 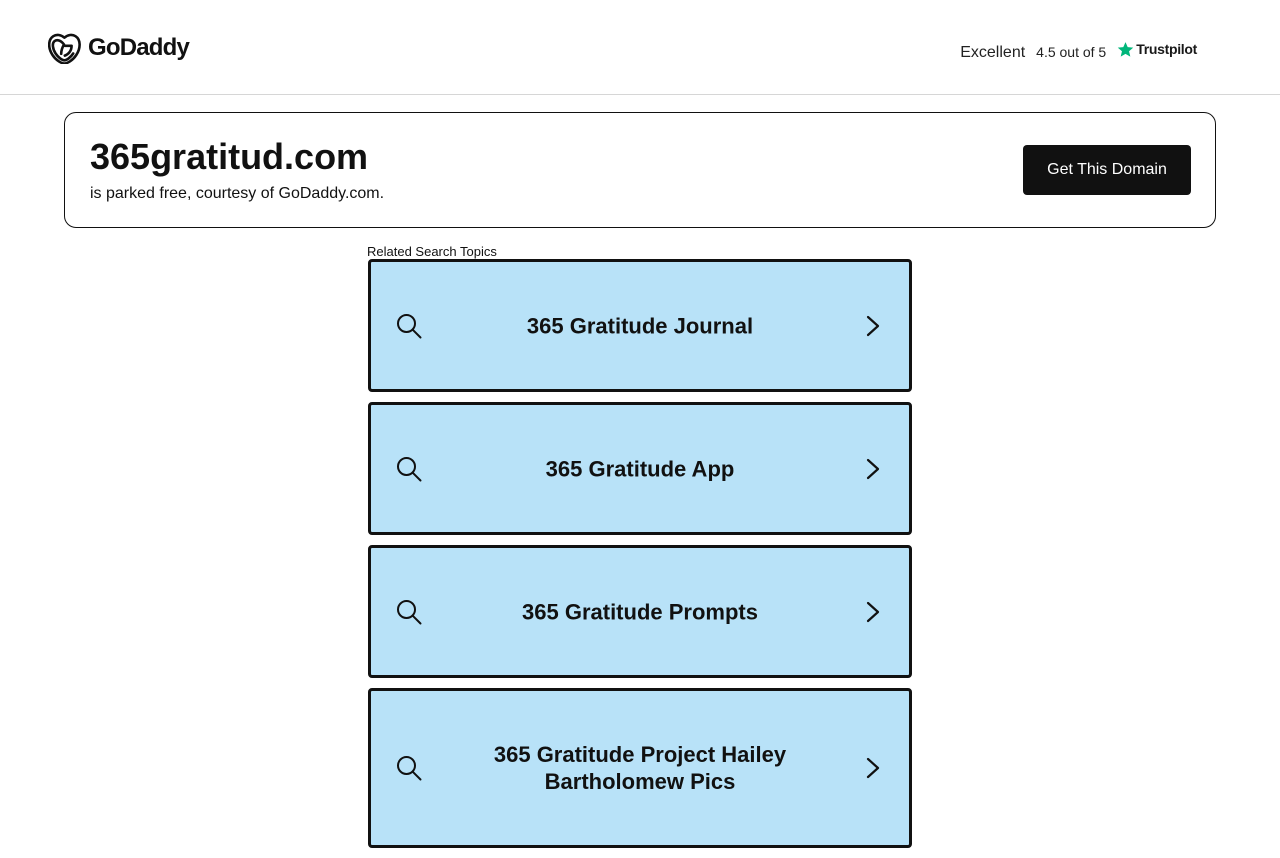 I want to click on trustpilot-label: Trustpilot, so click(x=1166, y=48).